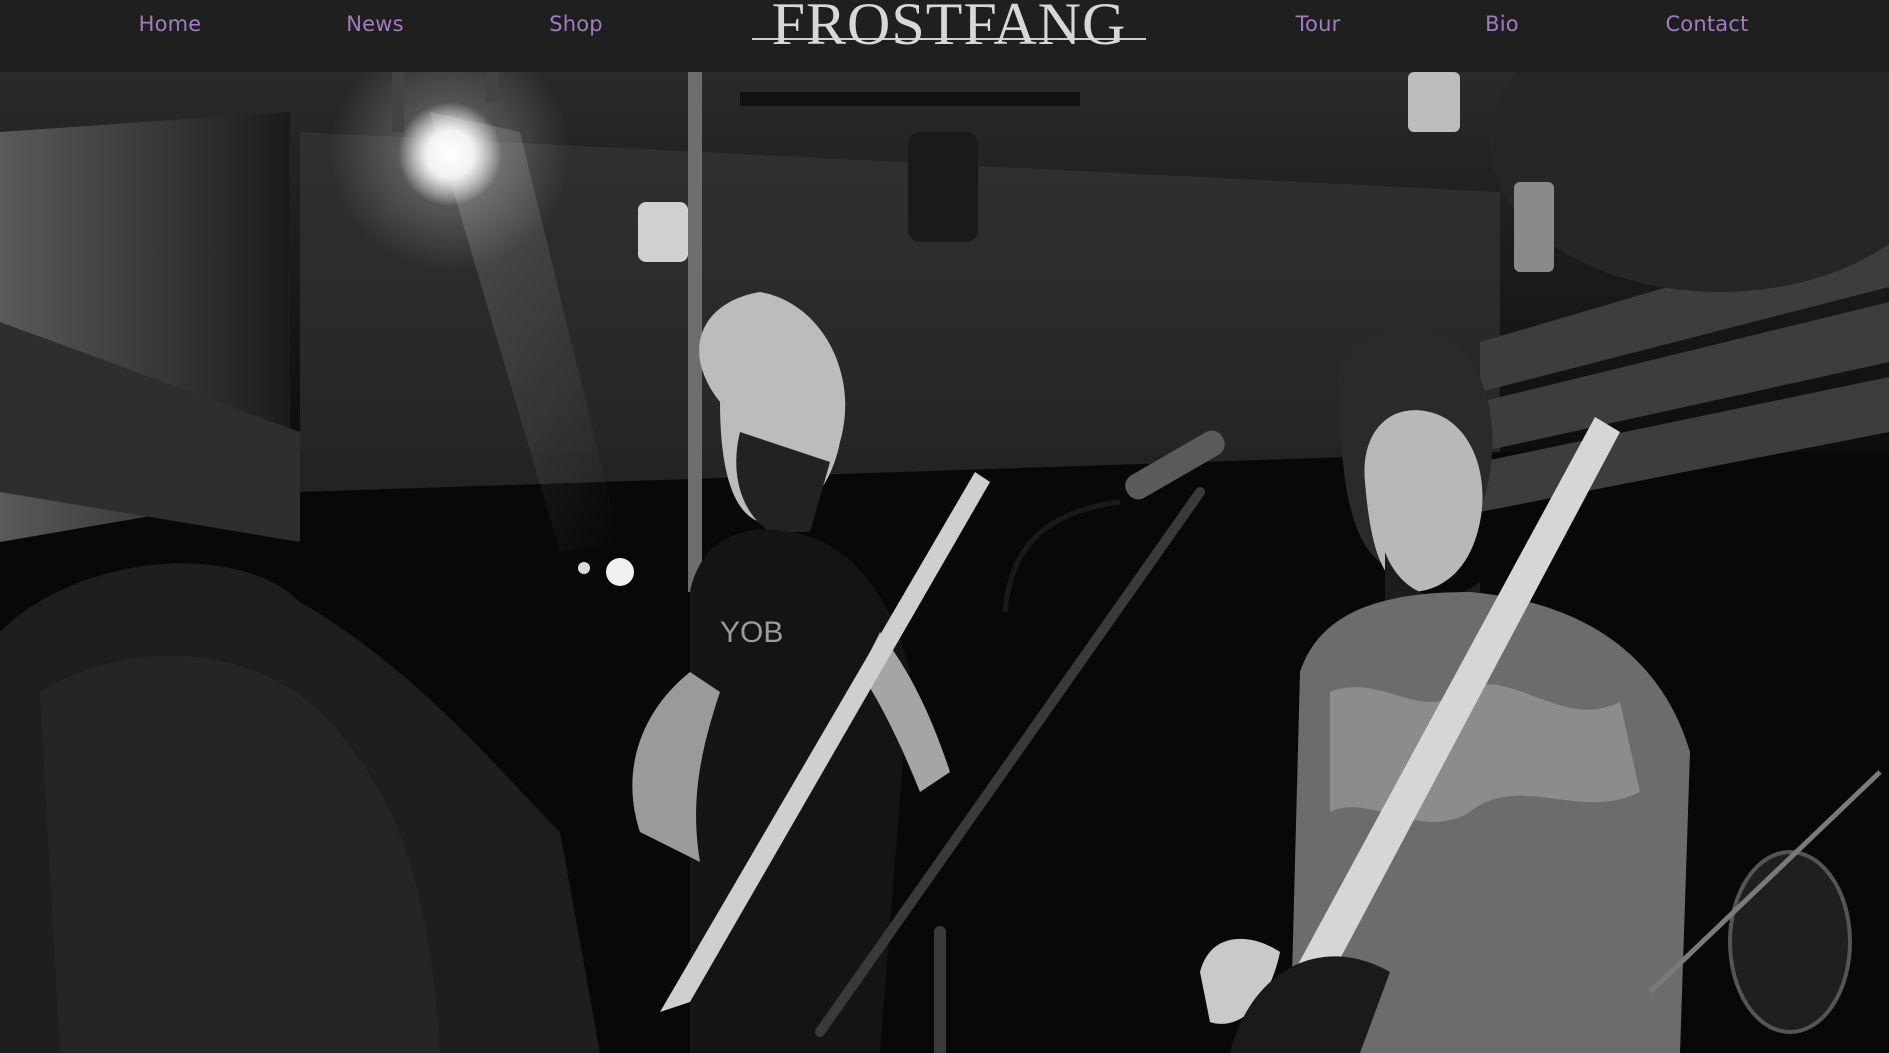  Describe the element at coordinates (1318, 24) in the screenshot. I see `nav-link-tour: Tour` at that location.